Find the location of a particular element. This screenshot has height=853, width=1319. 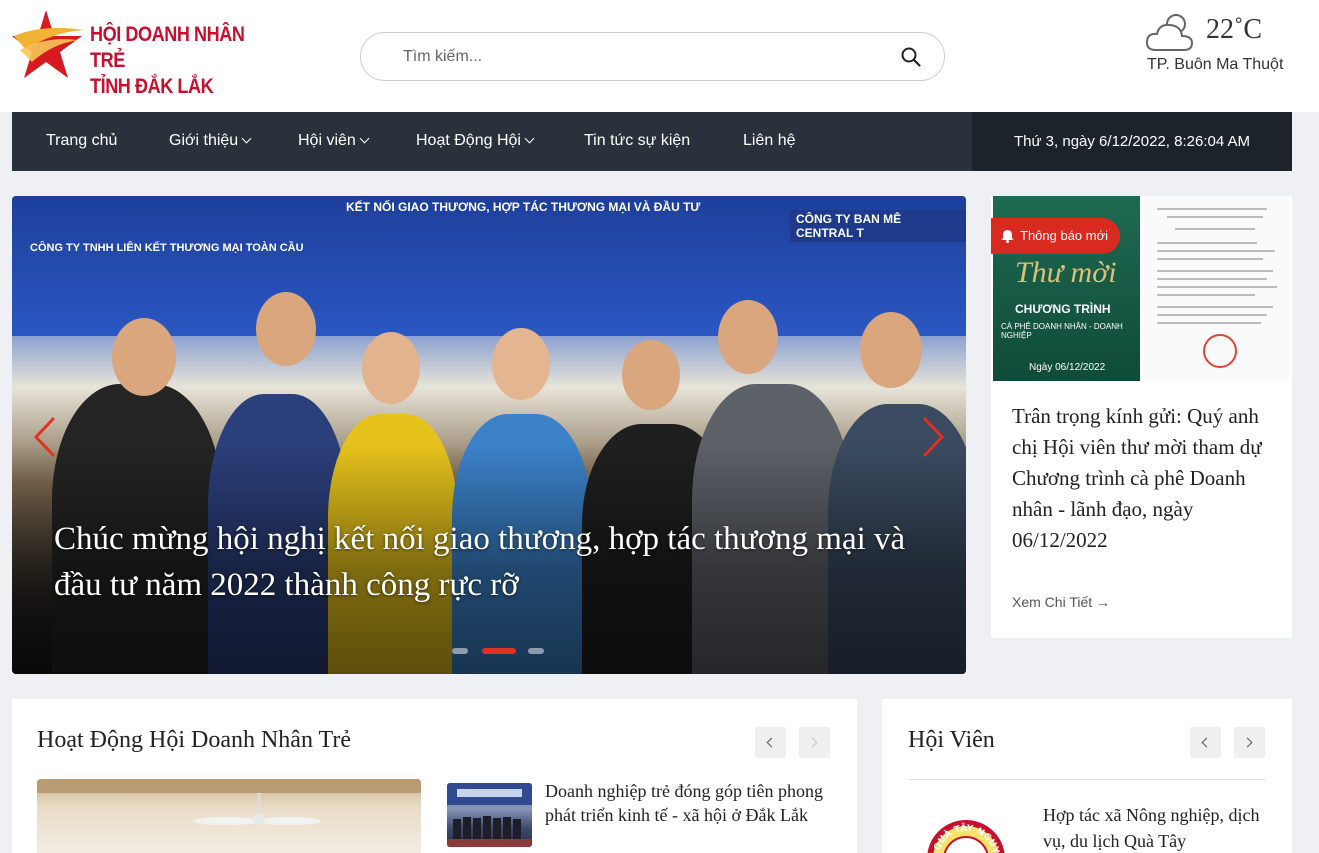

new-notice-badge: Thông báo mới is located at coordinates (1056, 236).